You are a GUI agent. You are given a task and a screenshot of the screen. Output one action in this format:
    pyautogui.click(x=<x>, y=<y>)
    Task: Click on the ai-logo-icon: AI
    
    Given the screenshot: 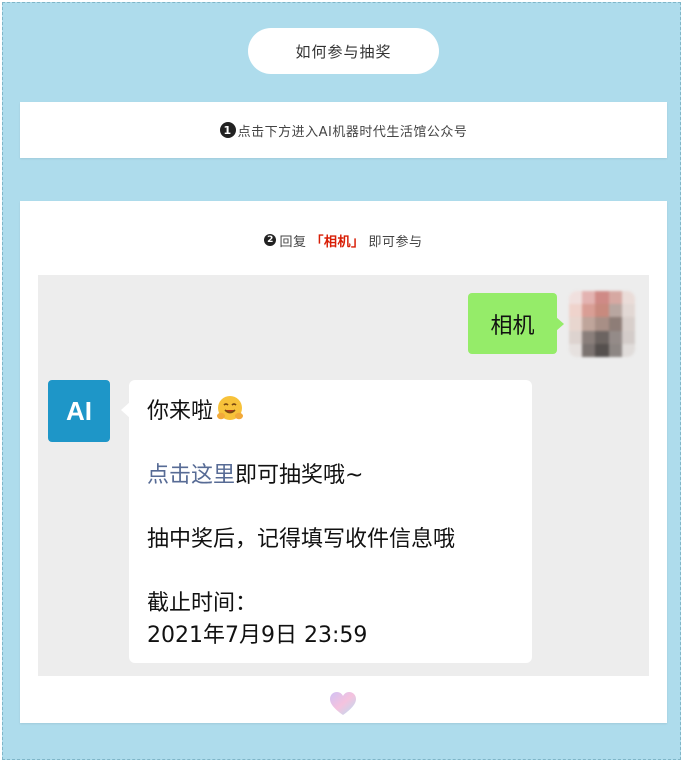 What is the action you would take?
    pyautogui.click(x=79, y=411)
    